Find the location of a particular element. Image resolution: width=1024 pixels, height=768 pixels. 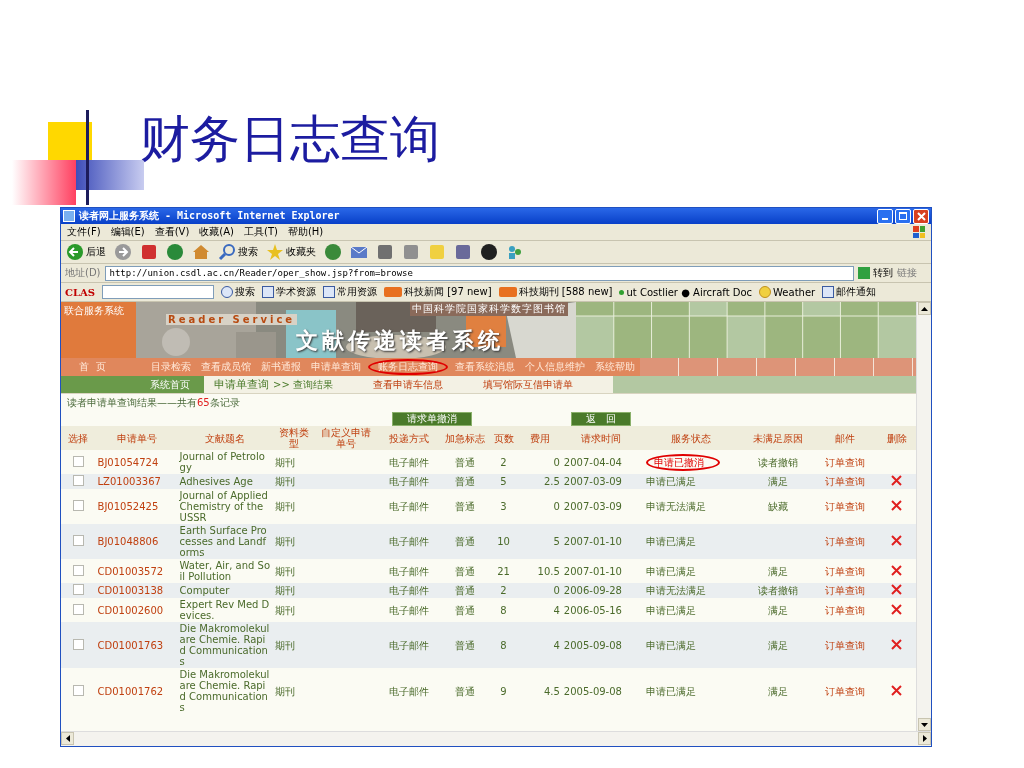

reason-cell: 缺藏 is located at coordinates (777, 506).